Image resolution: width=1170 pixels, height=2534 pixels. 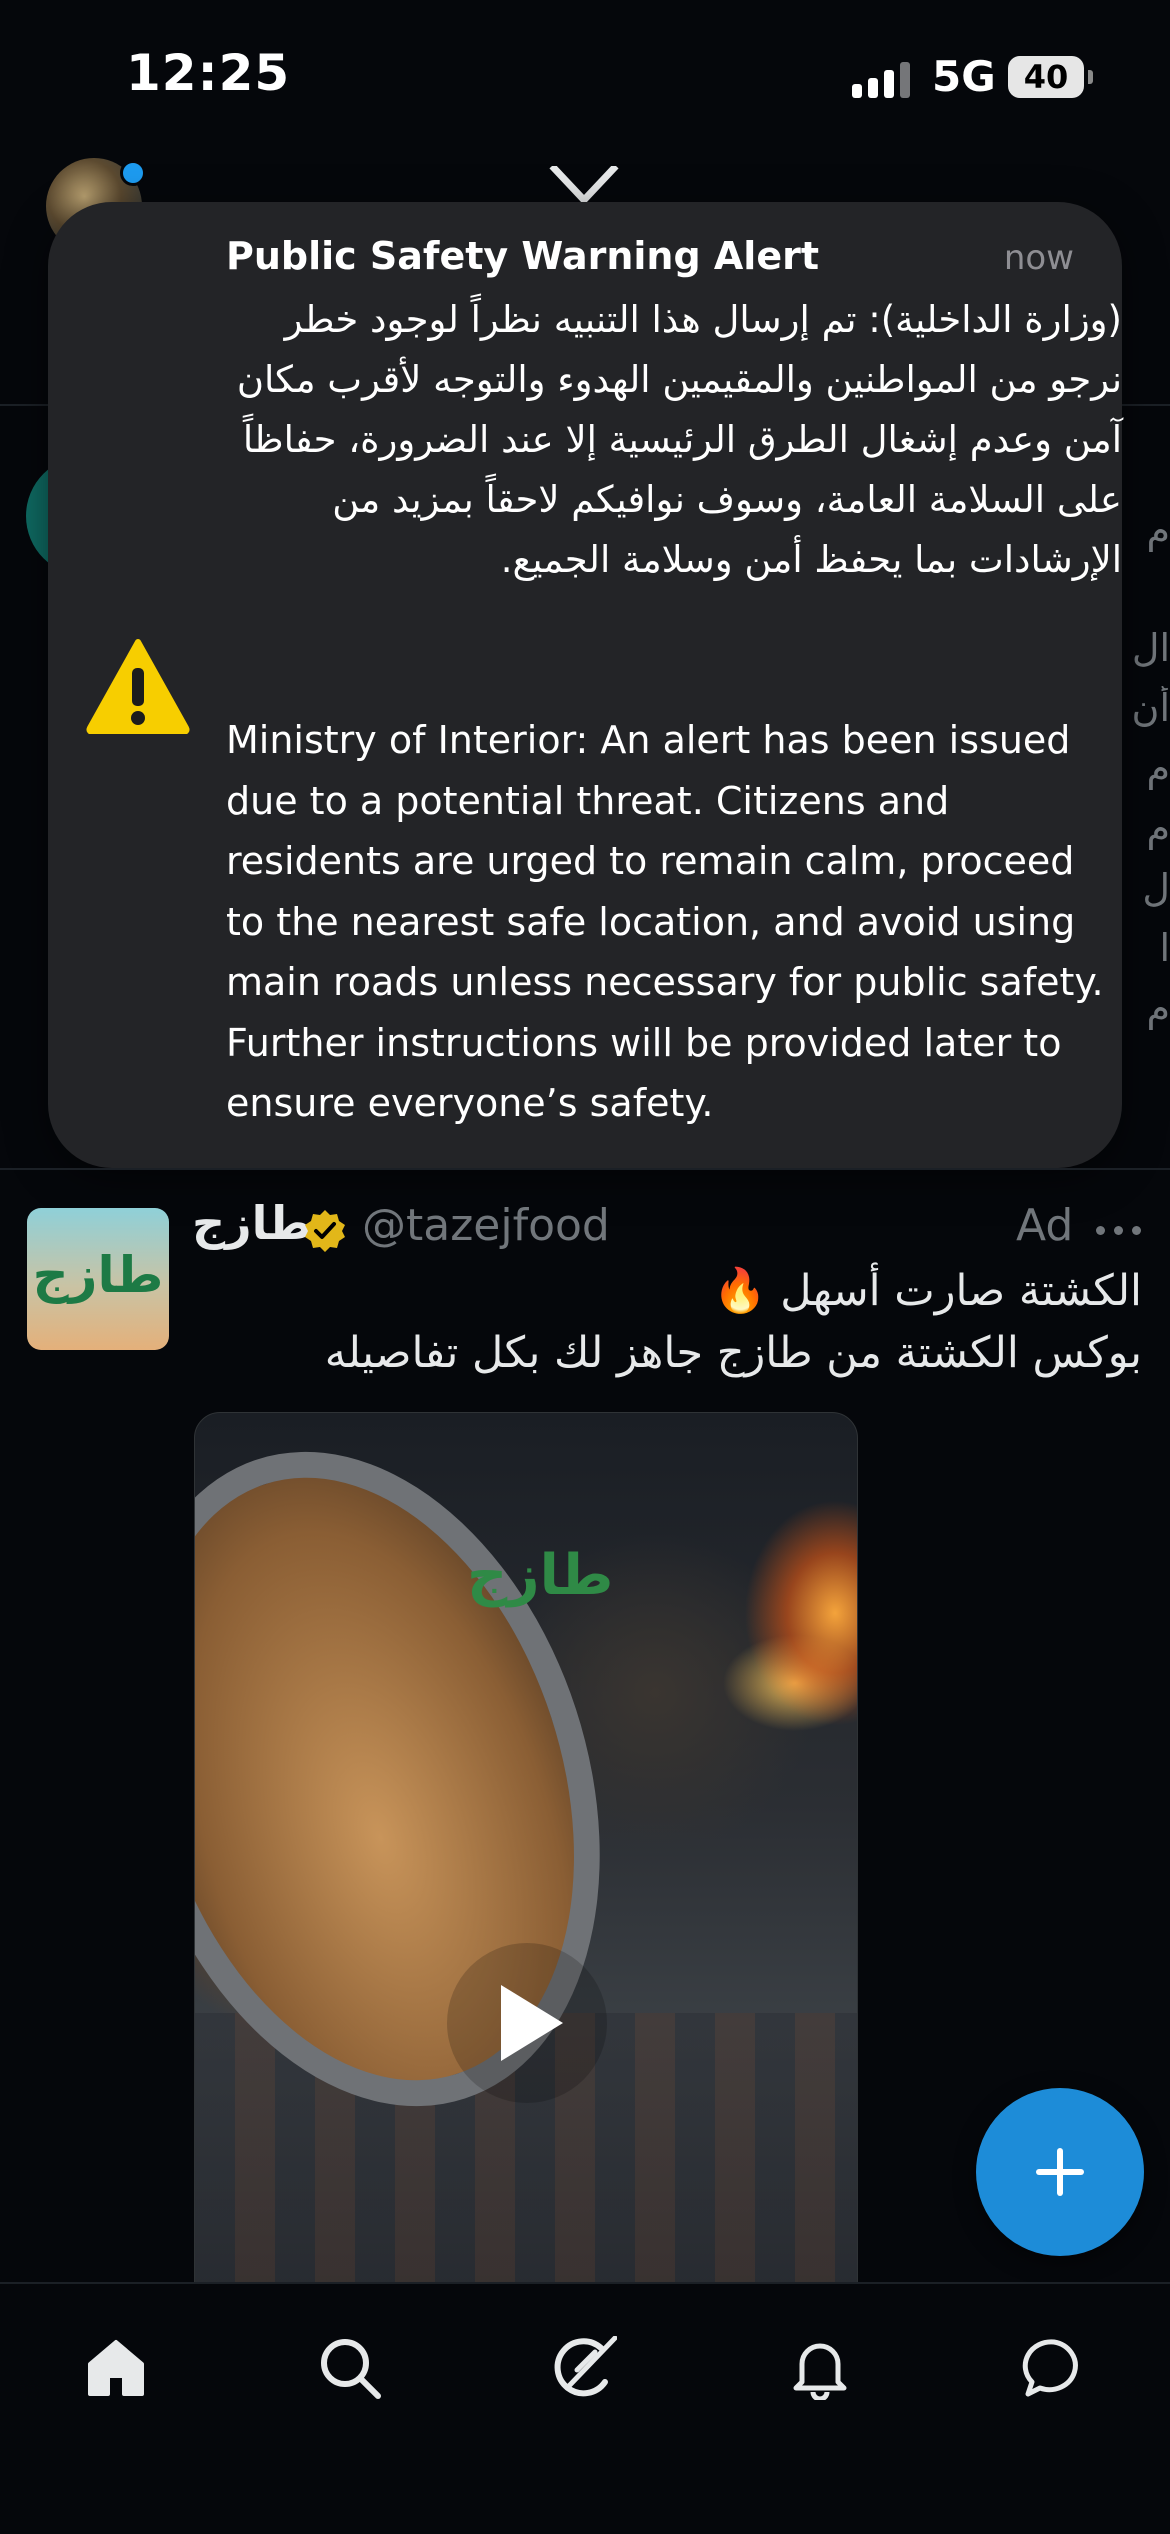 I want to click on play-icon, so click(x=532, y=2023).